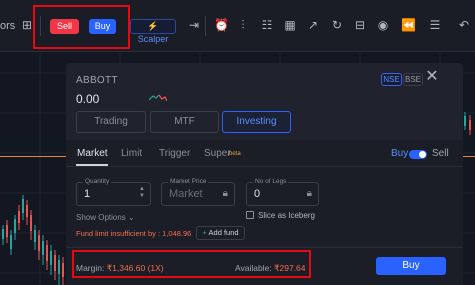 The width and height of the screenshot is (475, 285). Describe the element at coordinates (158, 98) in the screenshot. I see `sparkline-icon` at that location.